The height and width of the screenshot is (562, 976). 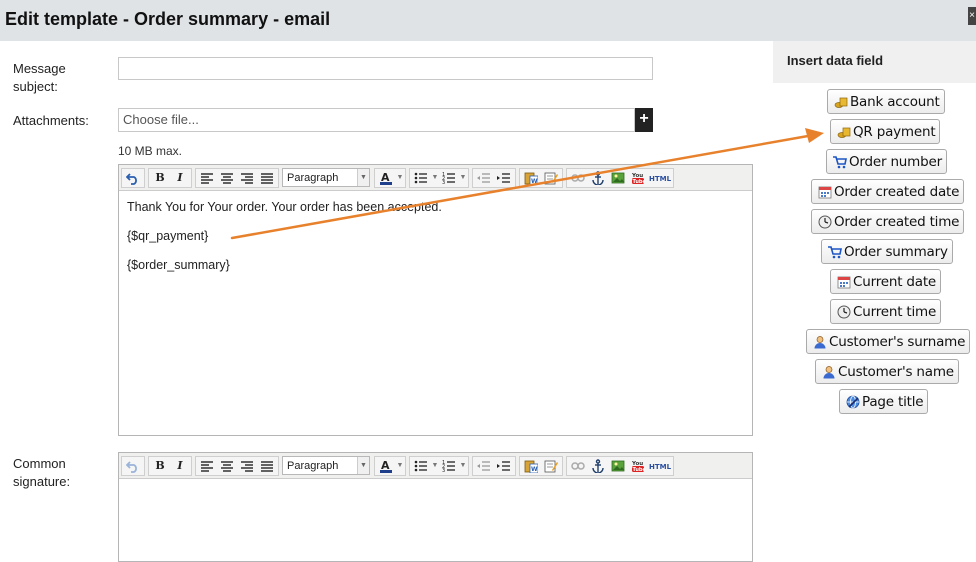 I want to click on field-label: Page title, so click(x=893, y=401).